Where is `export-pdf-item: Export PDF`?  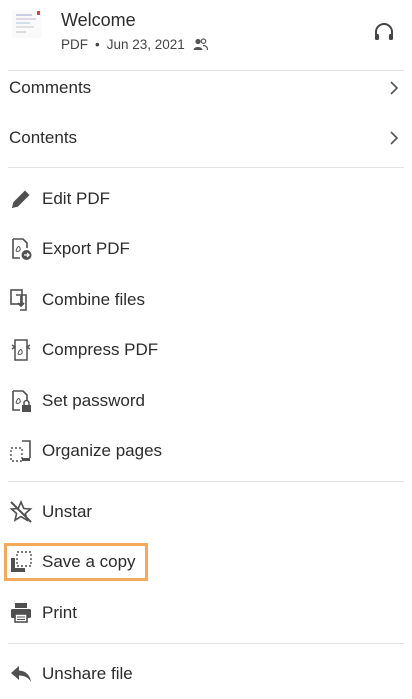
export-pdf-item: Export PDF is located at coordinates (206, 249).